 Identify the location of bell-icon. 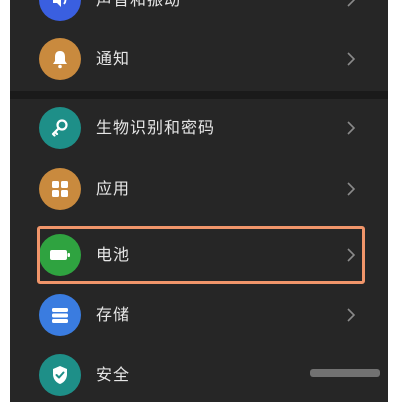
(60, 59).